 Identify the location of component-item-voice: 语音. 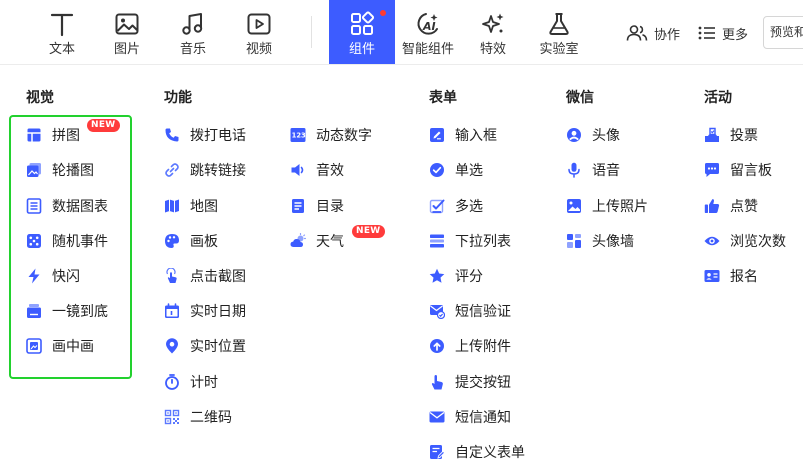
(593, 170).